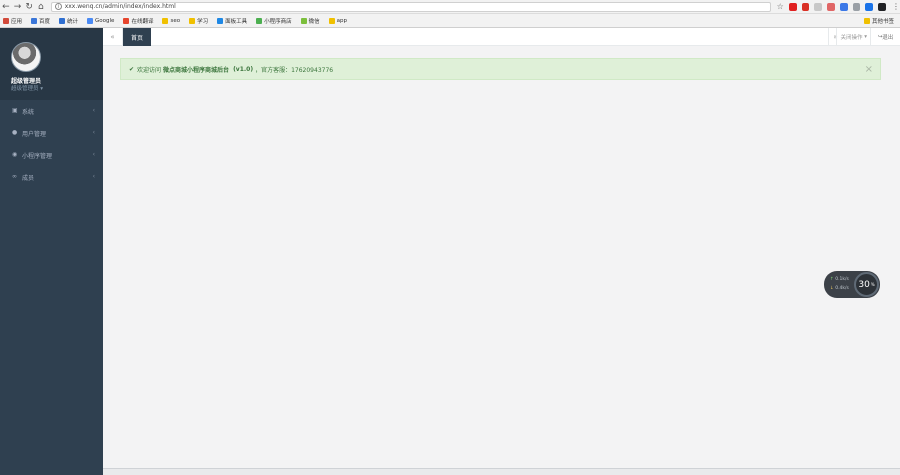  Describe the element at coordinates (37, 156) in the screenshot. I see `sidebar-item-label: 小程序管理` at that location.